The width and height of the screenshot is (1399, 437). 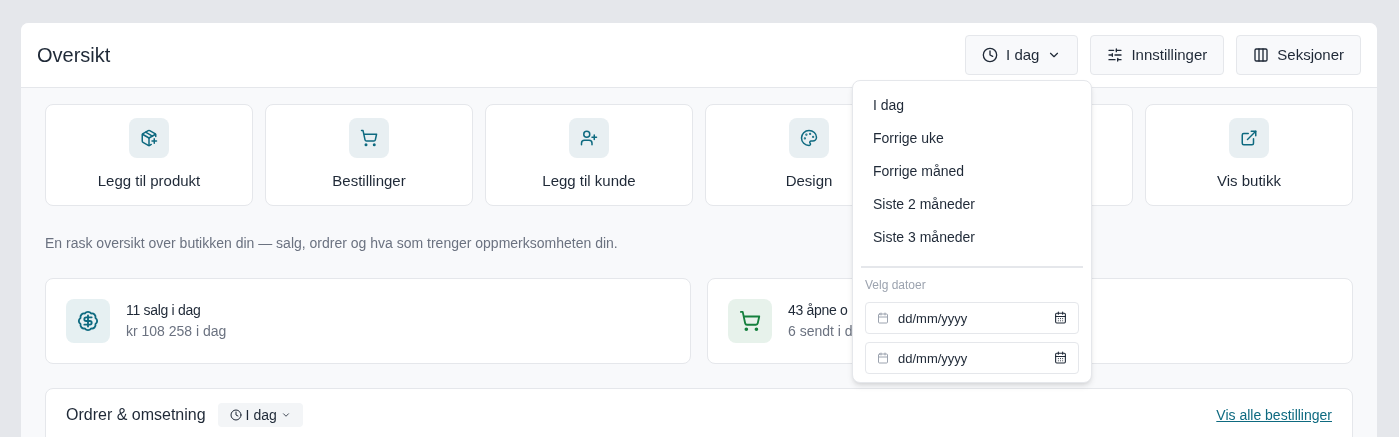 What do you see at coordinates (1261, 55) in the screenshot?
I see `columns-icon` at bounding box center [1261, 55].